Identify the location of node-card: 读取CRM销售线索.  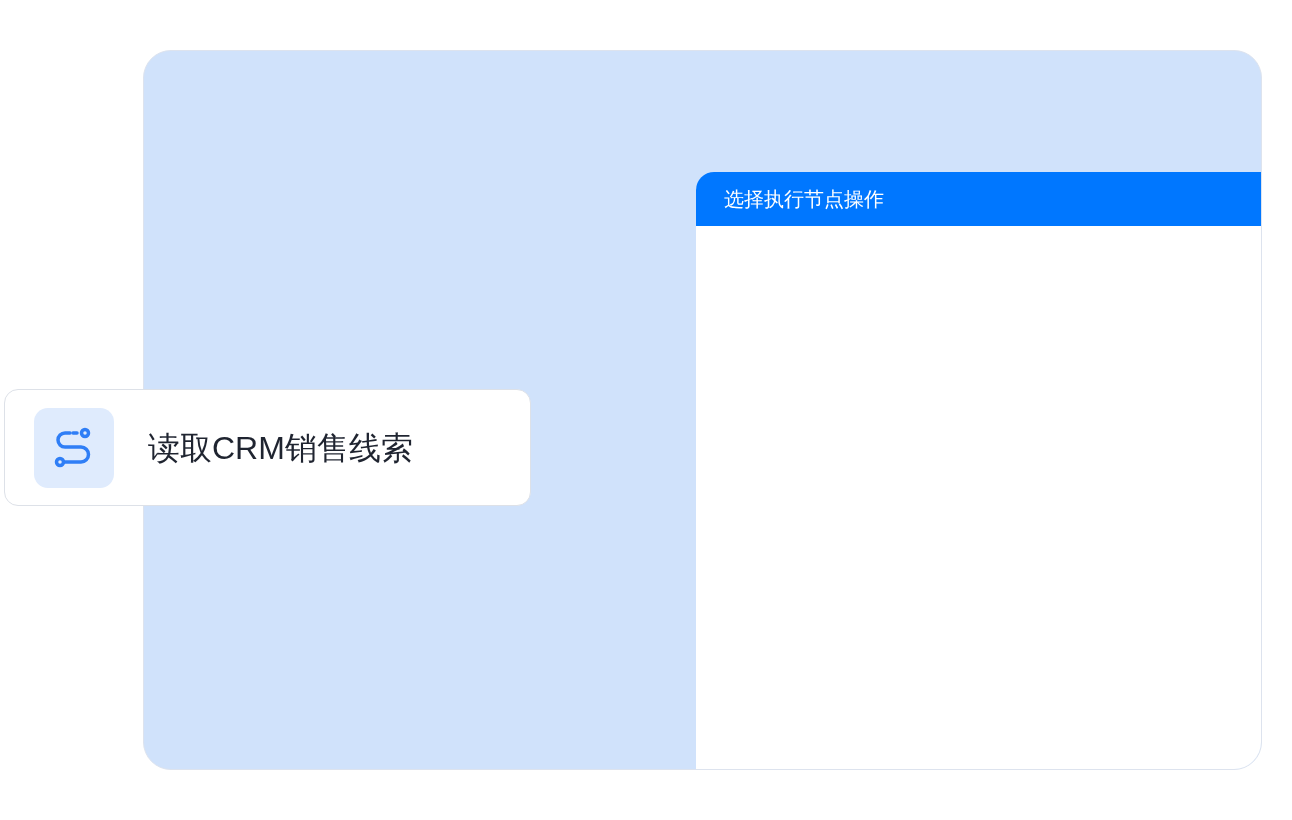
(267, 447).